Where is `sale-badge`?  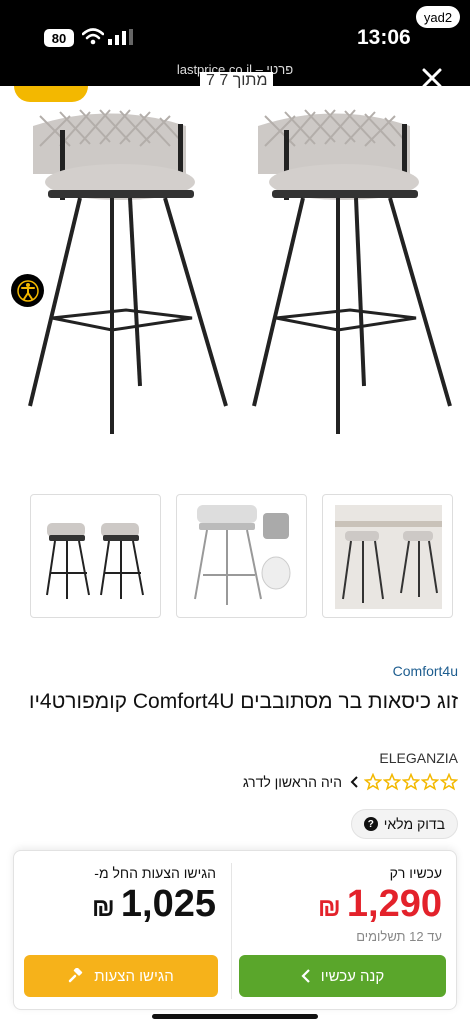
sale-badge is located at coordinates (51, 94).